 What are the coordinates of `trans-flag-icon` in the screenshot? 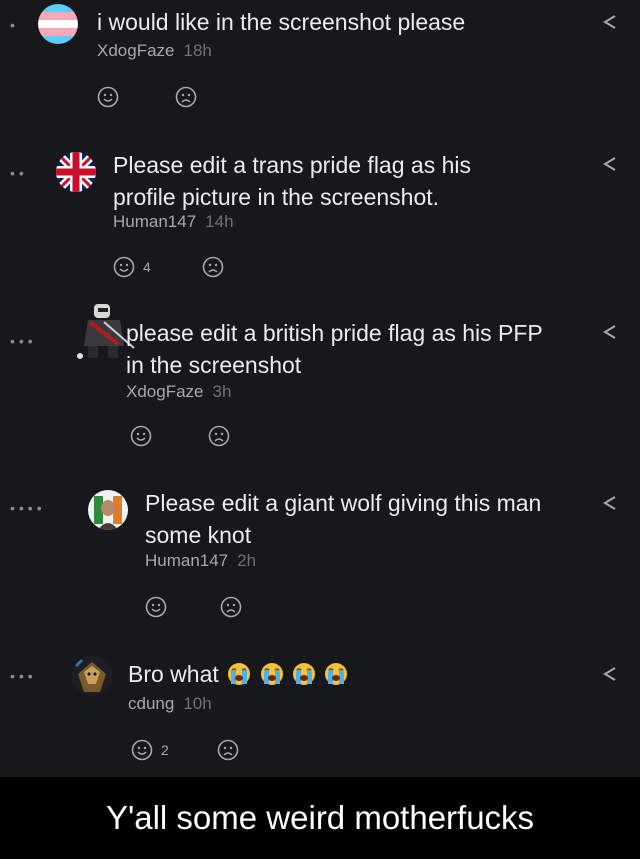 It's located at (58, 24).